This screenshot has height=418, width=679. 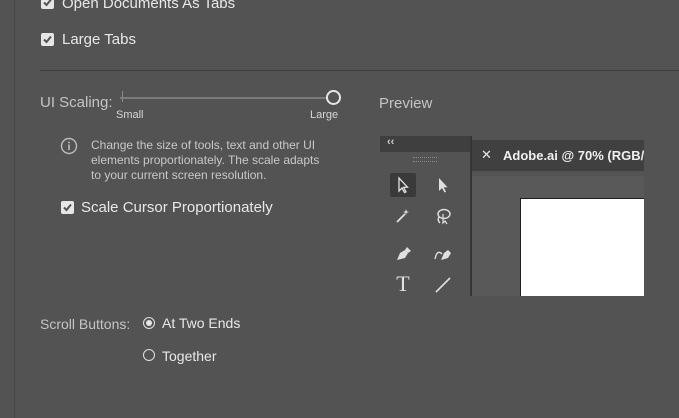 What do you see at coordinates (177, 207) in the screenshot?
I see `scale-cursor-label: Scale Cursor Proportionately` at bounding box center [177, 207].